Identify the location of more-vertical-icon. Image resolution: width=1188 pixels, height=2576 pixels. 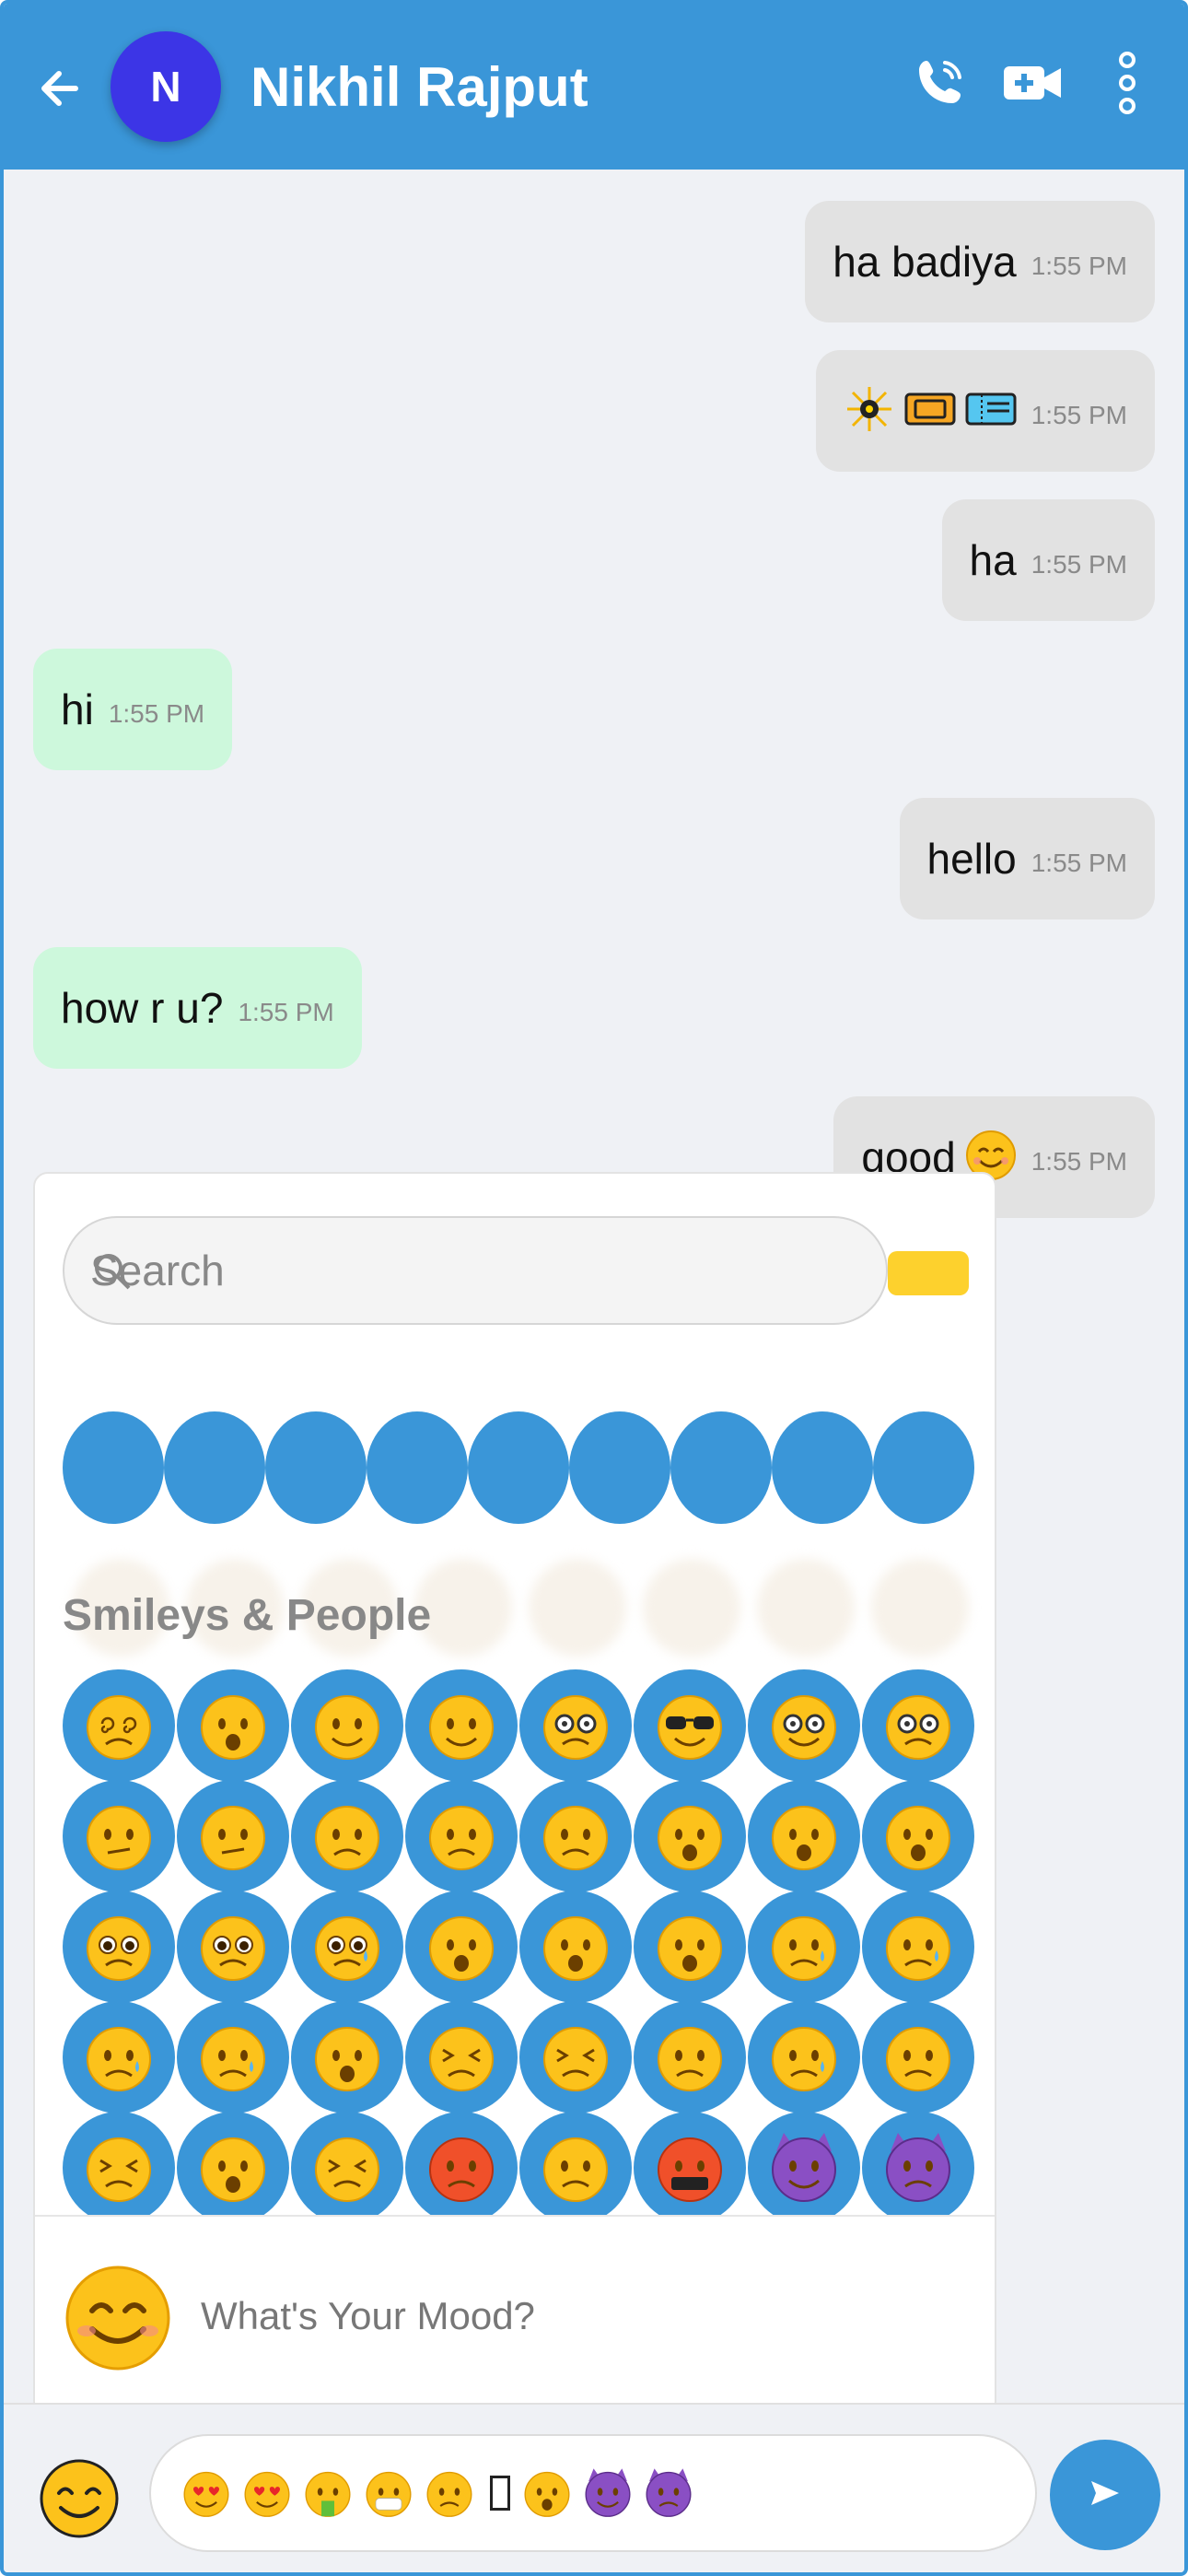
(1127, 83).